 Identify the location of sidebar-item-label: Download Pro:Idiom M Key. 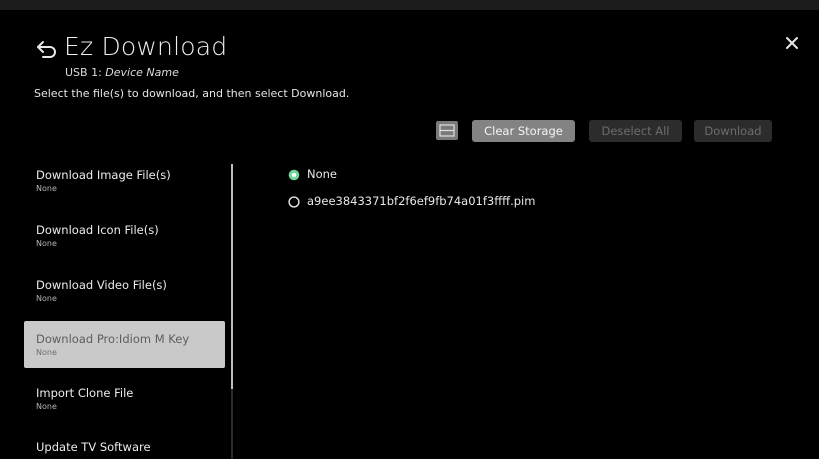
(113, 339).